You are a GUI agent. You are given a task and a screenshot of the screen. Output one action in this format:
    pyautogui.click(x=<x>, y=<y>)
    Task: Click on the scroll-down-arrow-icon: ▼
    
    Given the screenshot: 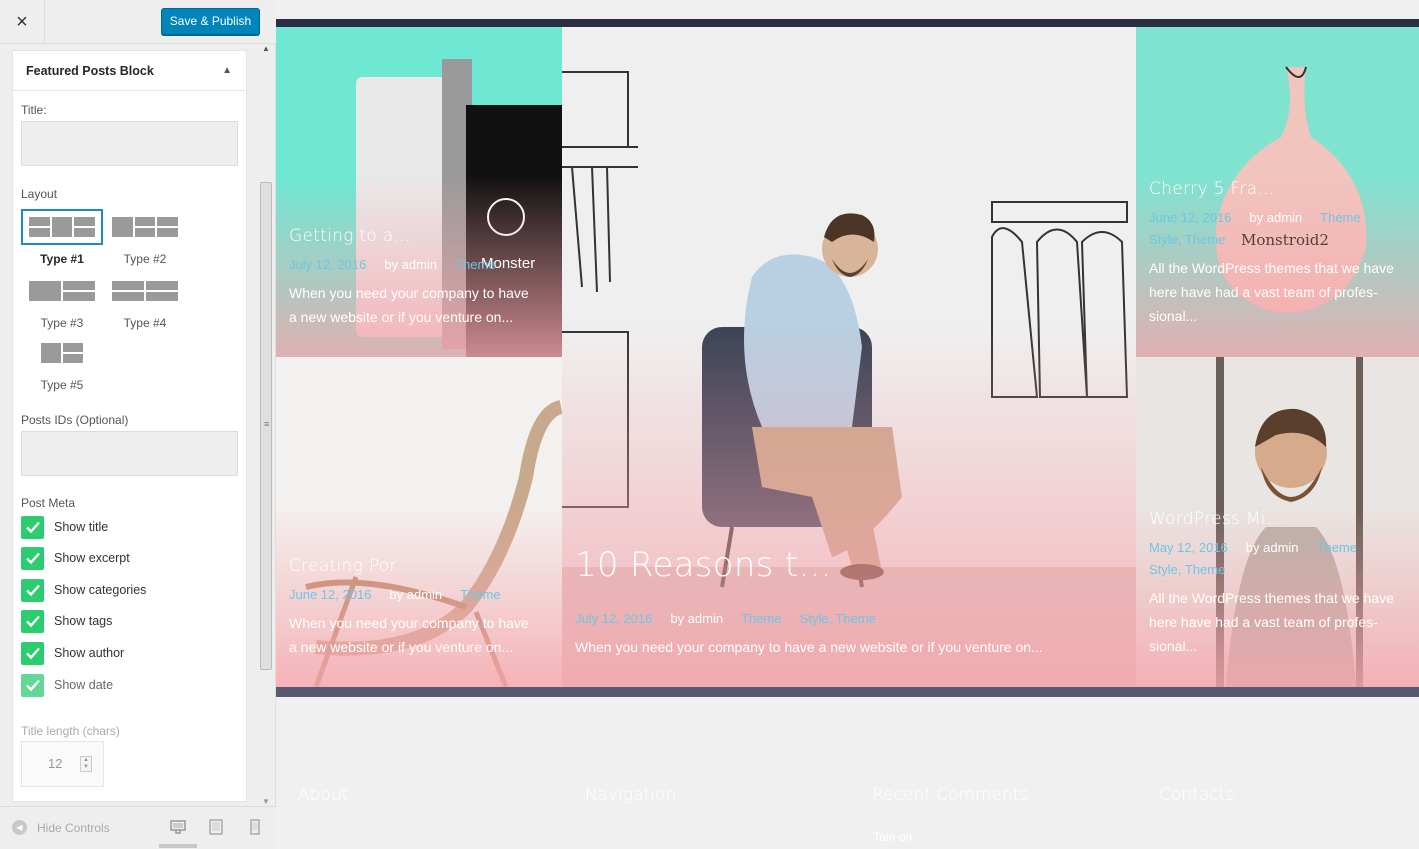 What is the action you would take?
    pyautogui.click(x=266, y=801)
    